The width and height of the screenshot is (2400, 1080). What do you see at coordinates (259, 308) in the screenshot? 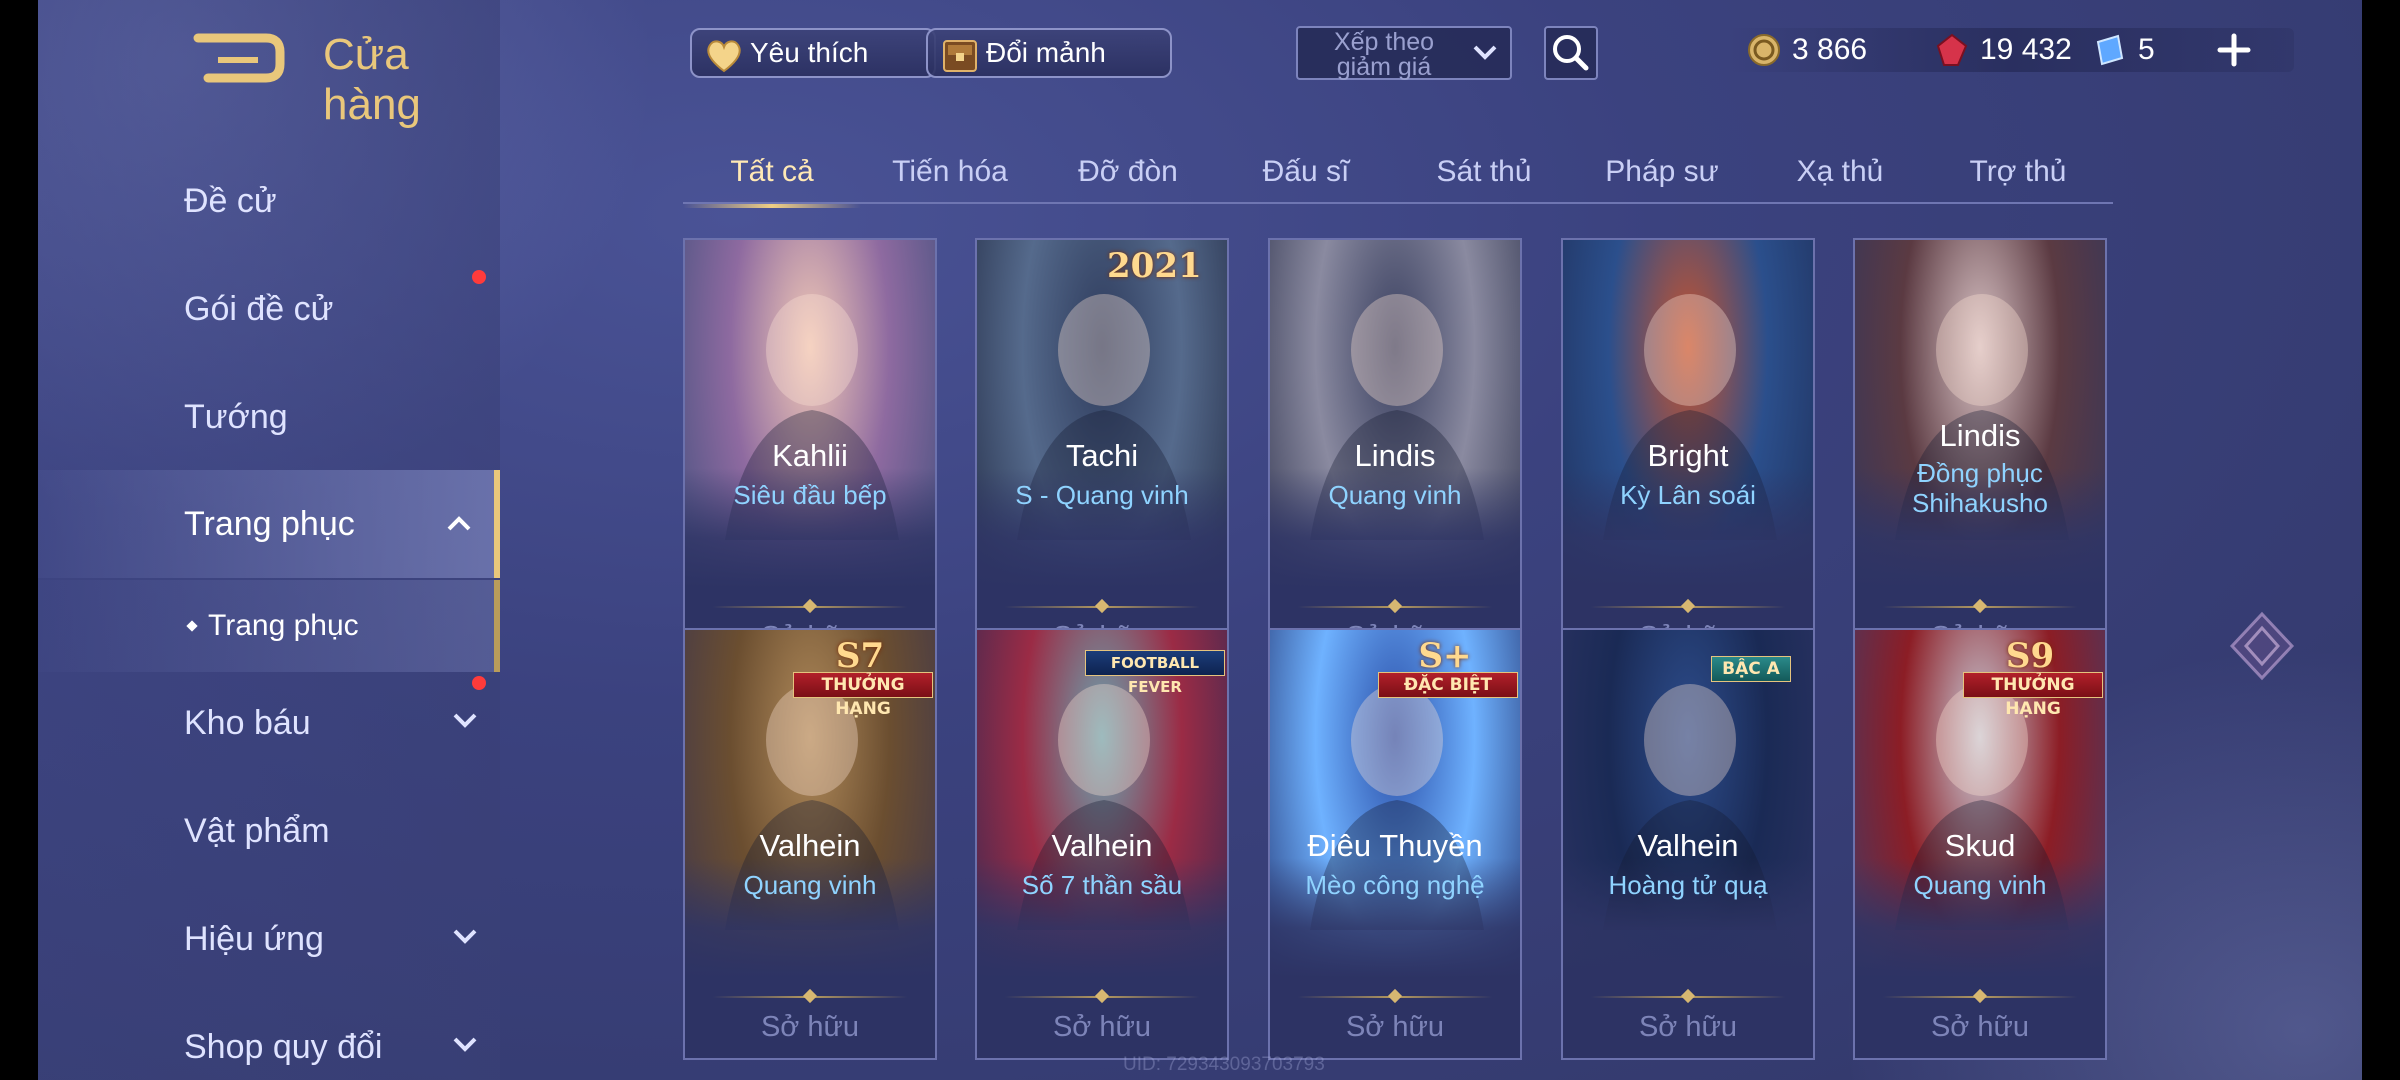
I see `sidebar-item-label: Gói đề cử` at bounding box center [259, 308].